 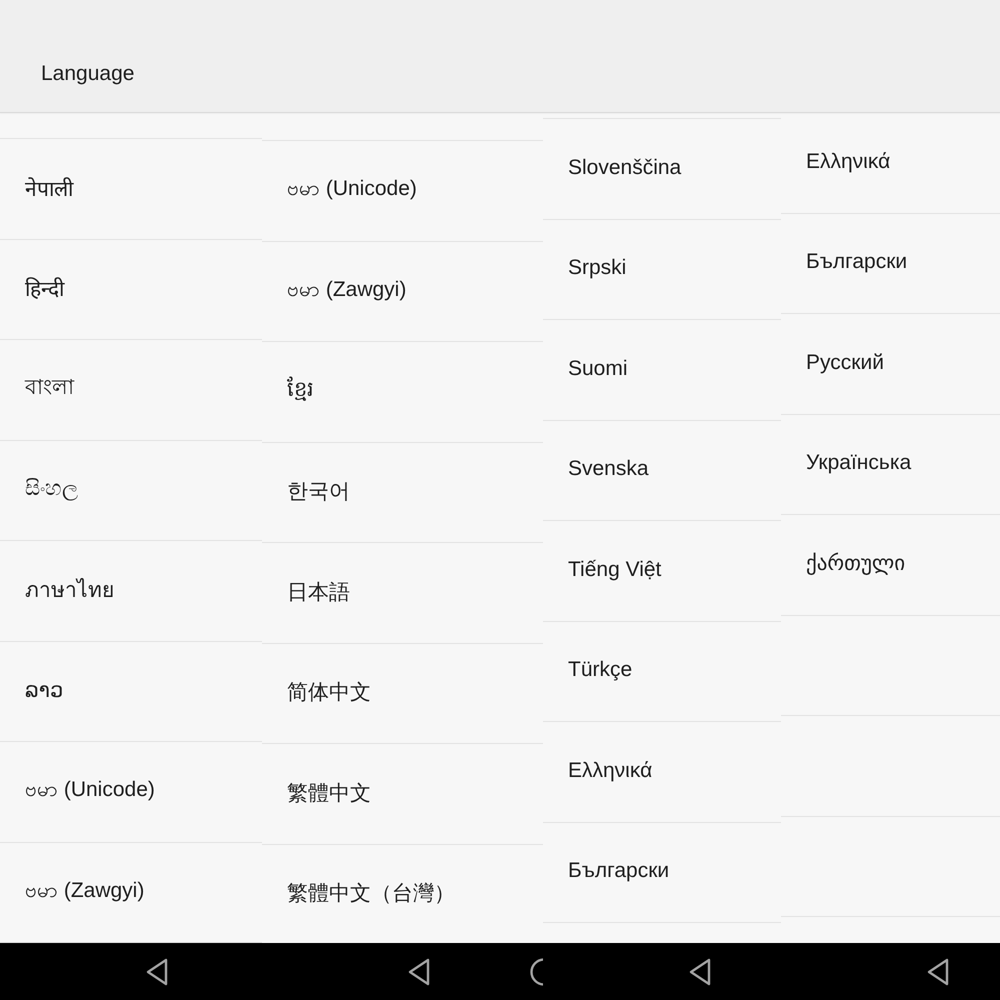 What do you see at coordinates (131, 692) in the screenshot?
I see `language-option: ລາວ` at bounding box center [131, 692].